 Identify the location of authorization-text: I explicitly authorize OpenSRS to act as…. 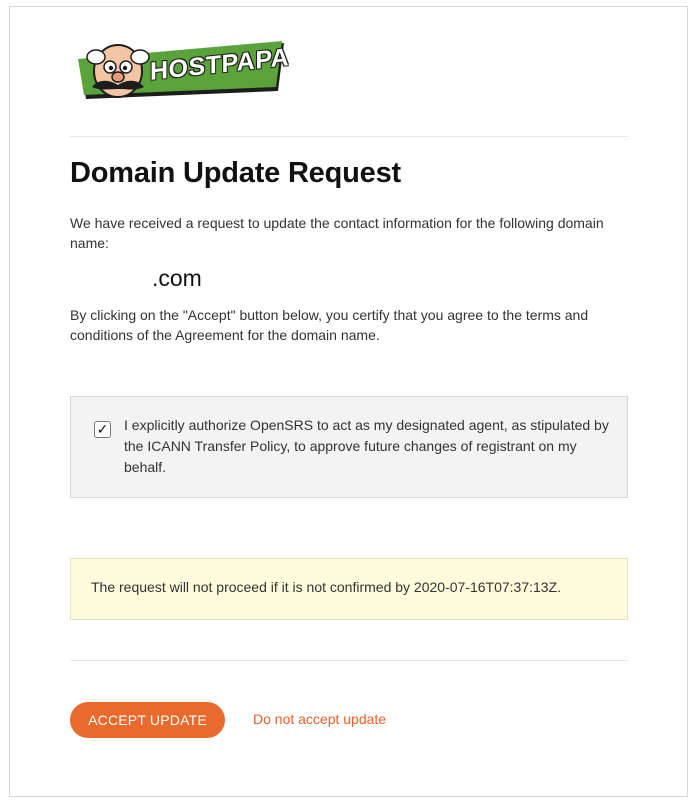
(366, 446).